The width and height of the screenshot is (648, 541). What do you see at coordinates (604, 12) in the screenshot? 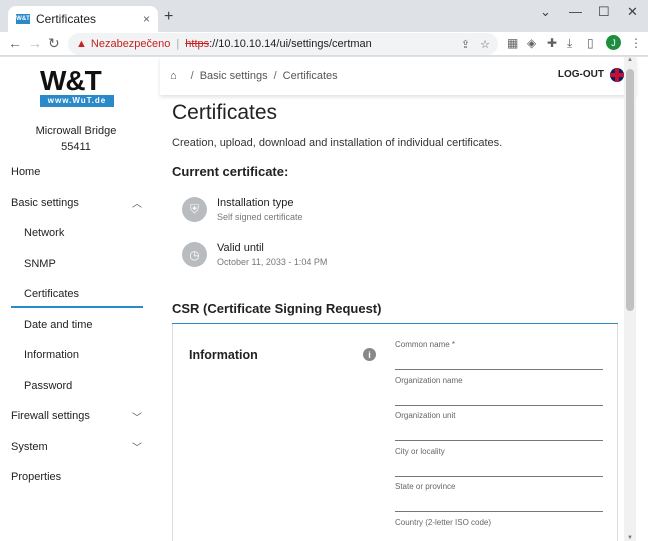
I see `maximize-button: ☐` at bounding box center [604, 12].